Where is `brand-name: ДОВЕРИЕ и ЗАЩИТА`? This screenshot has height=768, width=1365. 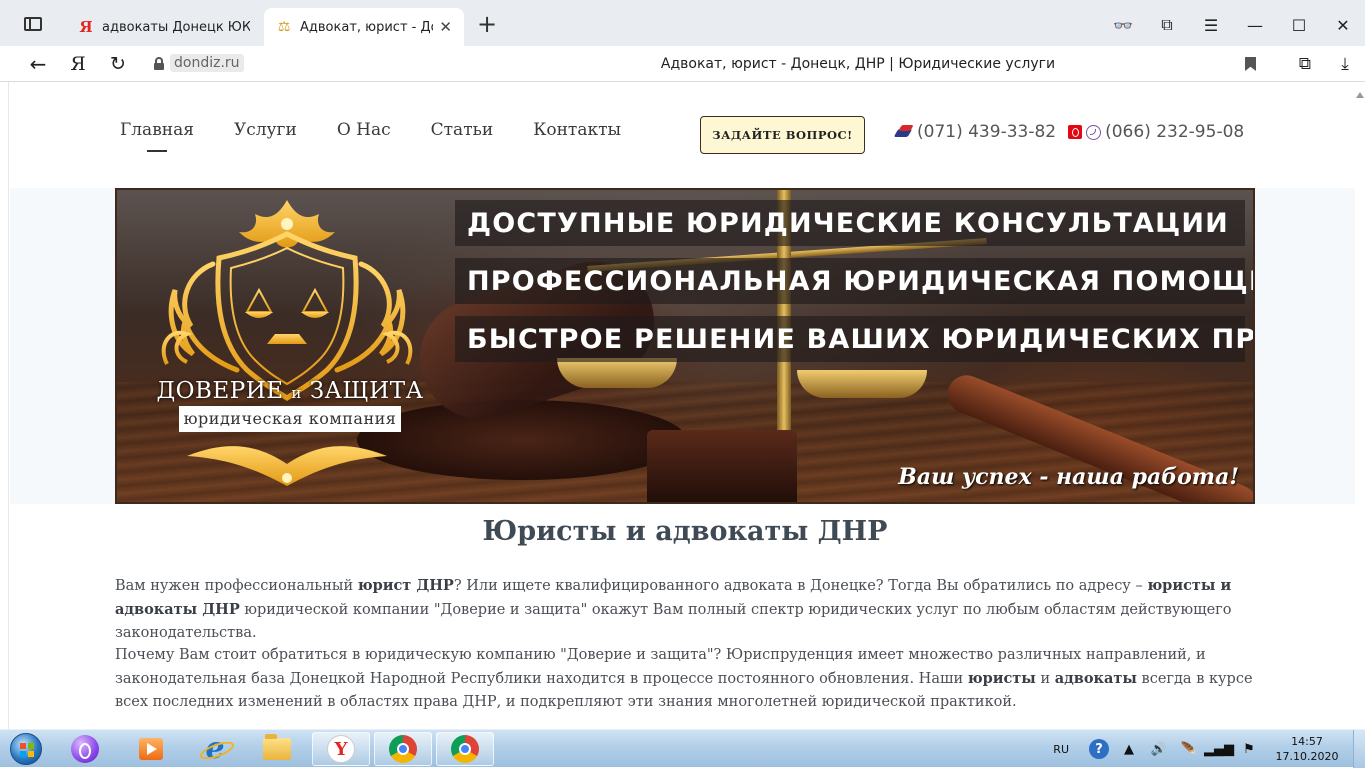
brand-name: ДОВЕРИЕ и ЗАЩИТА is located at coordinates (290, 391).